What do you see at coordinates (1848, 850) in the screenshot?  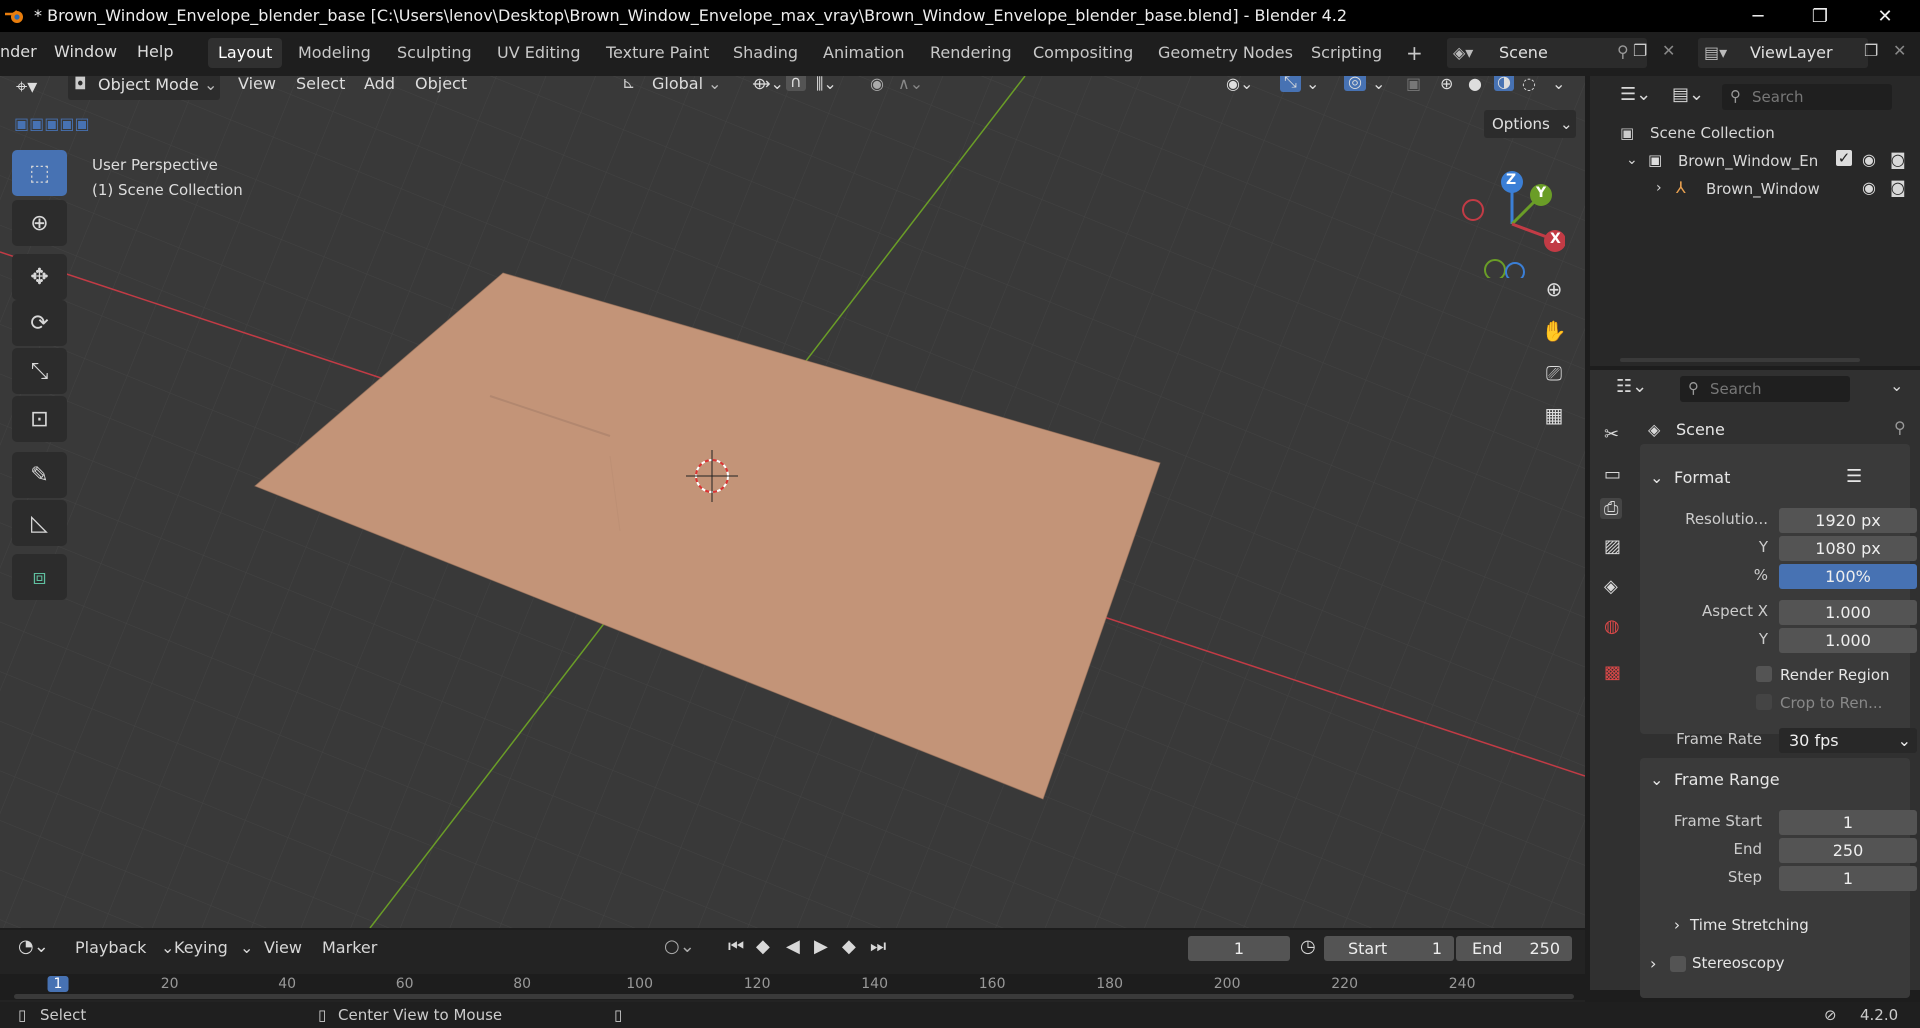 I see `frame-end-field: 250` at bounding box center [1848, 850].